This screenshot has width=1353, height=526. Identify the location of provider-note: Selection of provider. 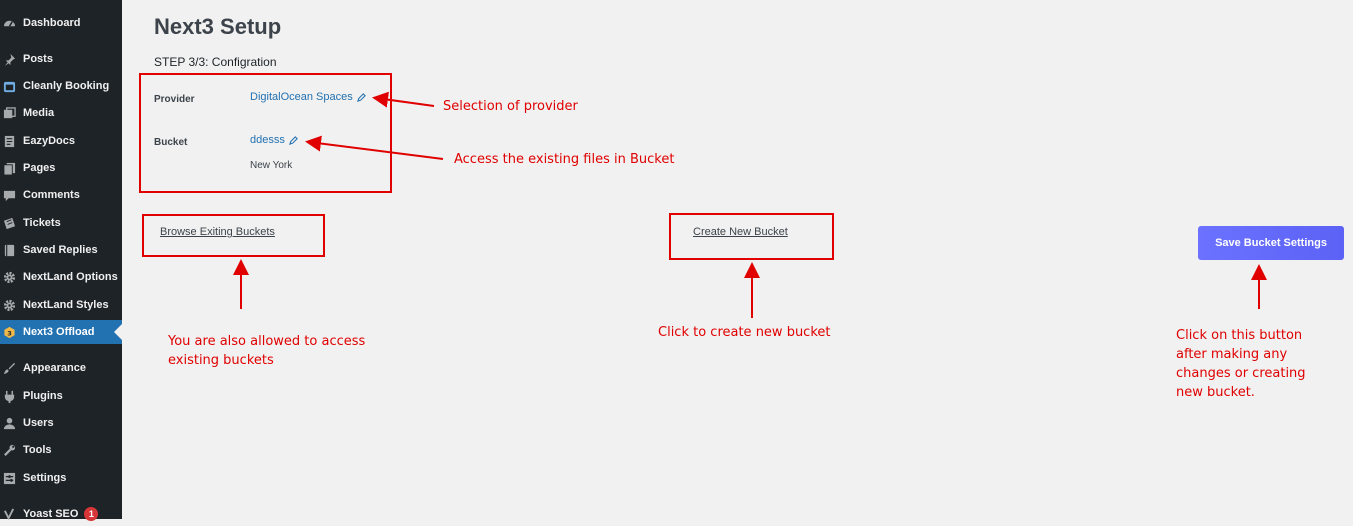
(510, 106).